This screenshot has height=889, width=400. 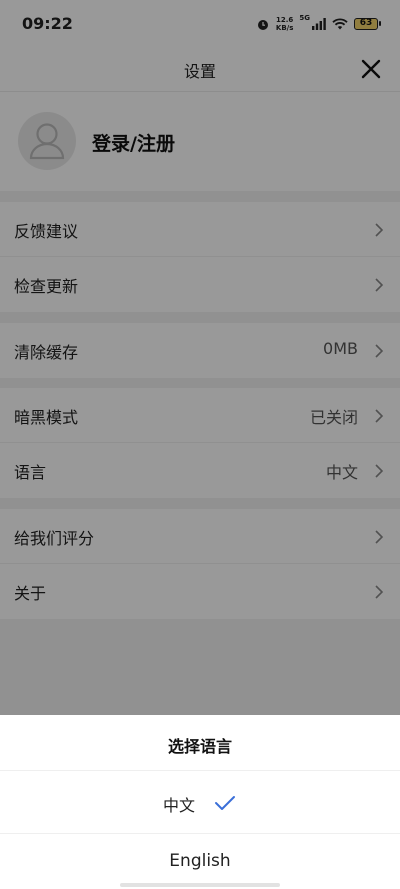 I want to click on checkmark-icon, so click(x=225, y=803).